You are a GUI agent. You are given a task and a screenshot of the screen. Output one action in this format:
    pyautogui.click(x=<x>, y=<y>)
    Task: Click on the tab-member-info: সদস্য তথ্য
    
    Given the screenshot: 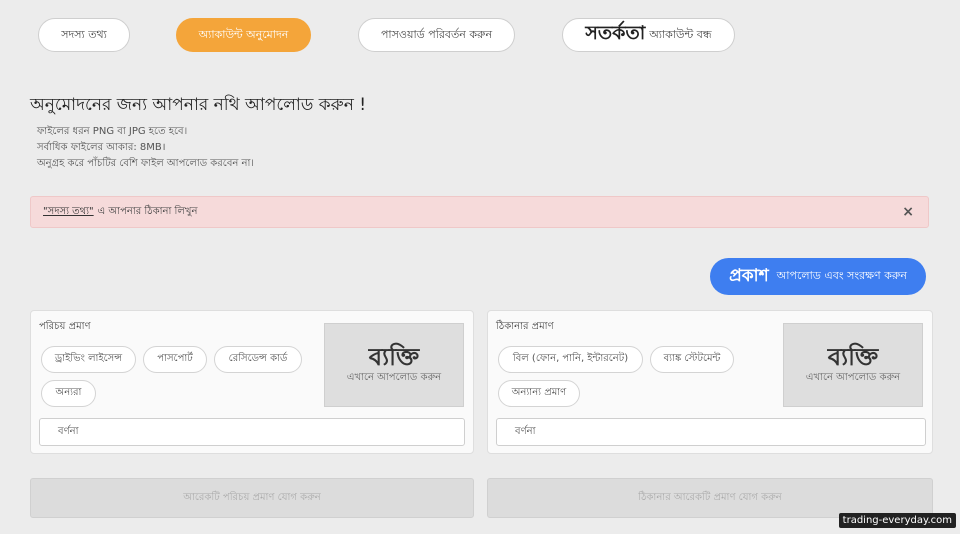 What is the action you would take?
    pyautogui.click(x=84, y=35)
    